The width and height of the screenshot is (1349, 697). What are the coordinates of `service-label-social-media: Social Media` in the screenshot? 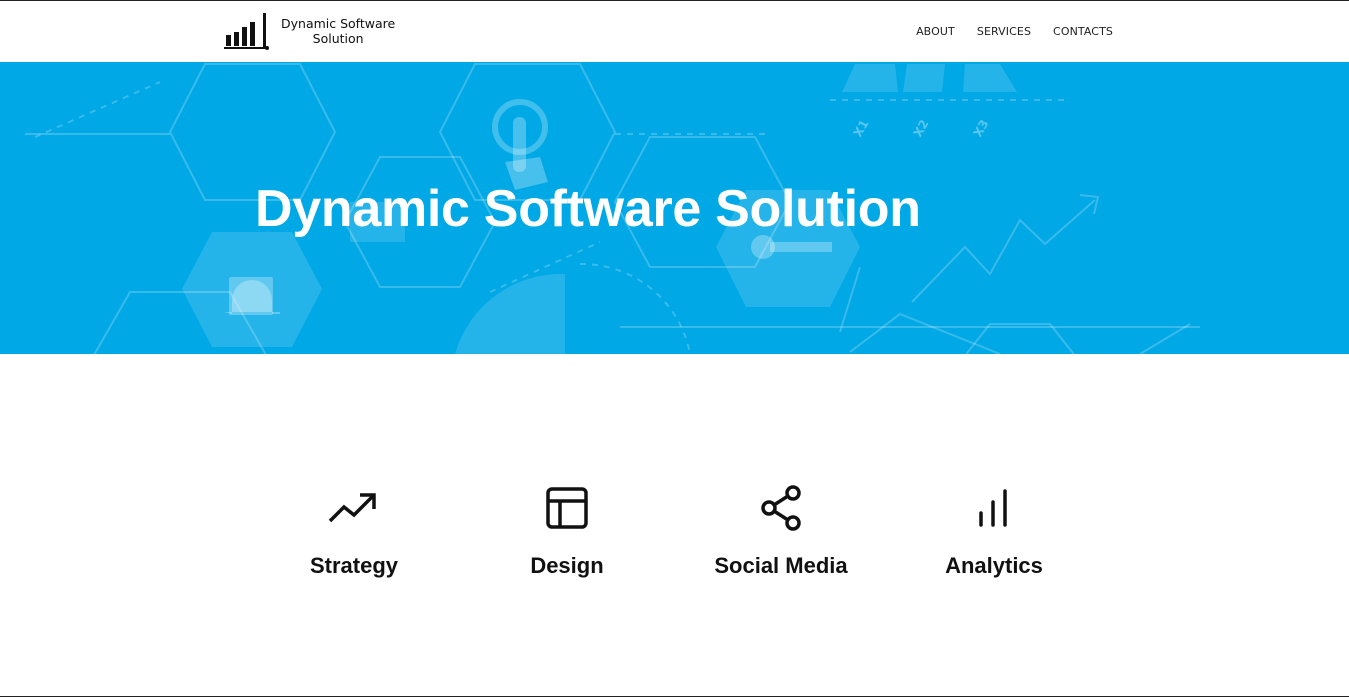 It's located at (781, 565).